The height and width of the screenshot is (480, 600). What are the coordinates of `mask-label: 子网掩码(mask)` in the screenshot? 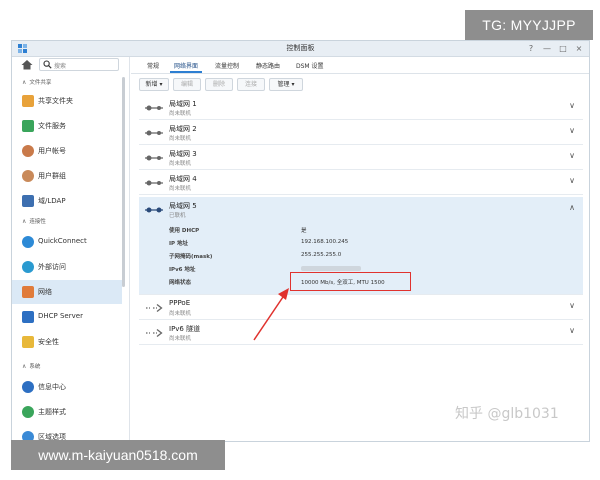 It's located at (191, 257).